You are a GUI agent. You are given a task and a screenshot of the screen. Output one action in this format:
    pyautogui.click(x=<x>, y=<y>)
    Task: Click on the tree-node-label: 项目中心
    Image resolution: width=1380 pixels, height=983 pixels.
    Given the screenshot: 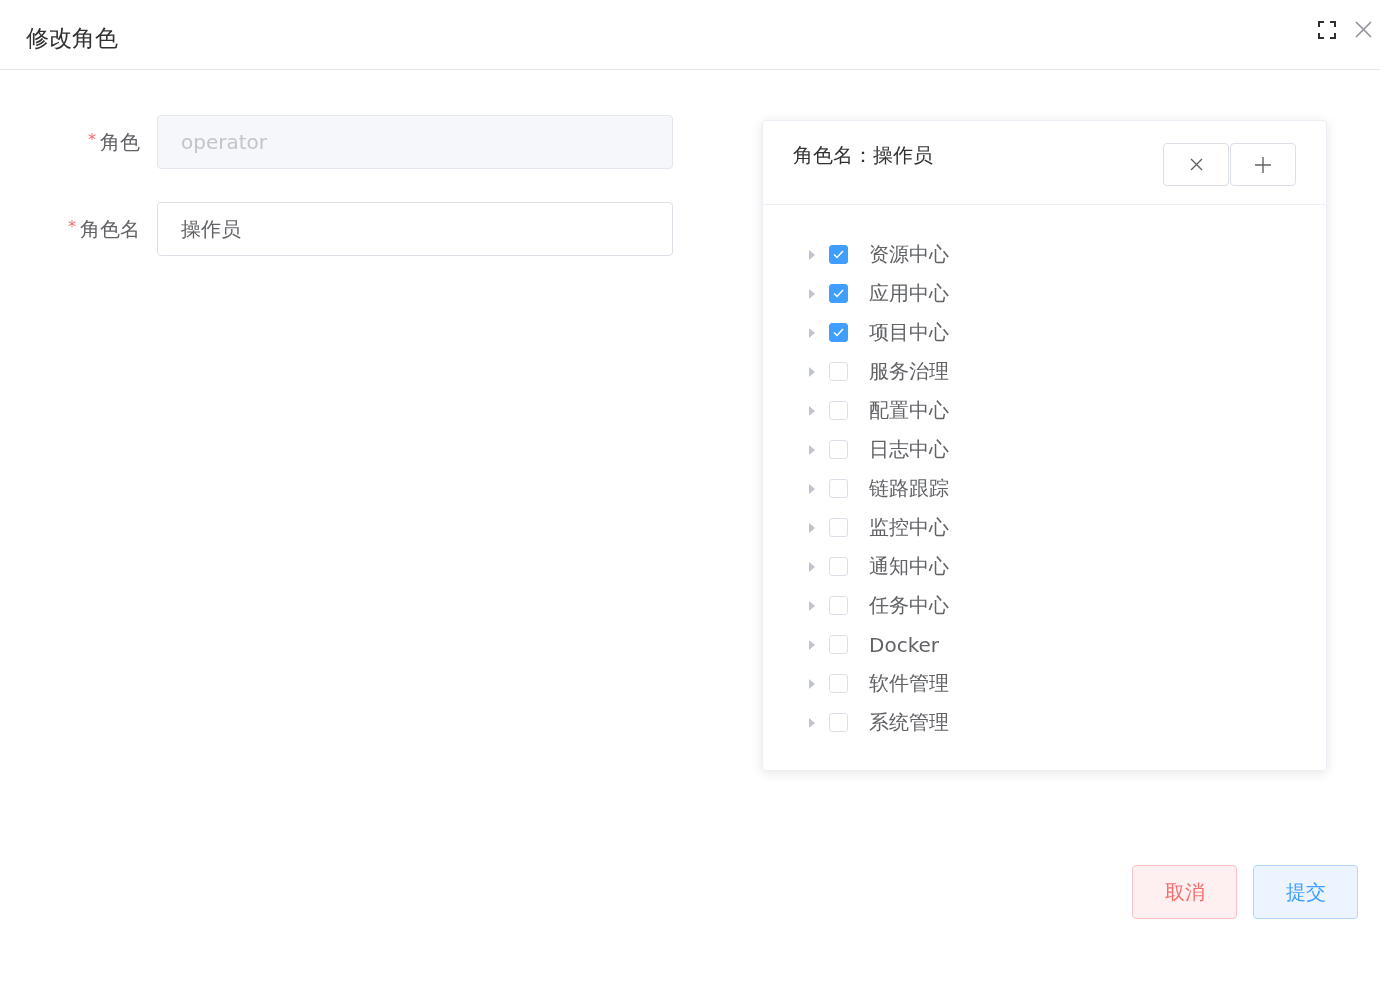 What is the action you would take?
    pyautogui.click(x=909, y=332)
    